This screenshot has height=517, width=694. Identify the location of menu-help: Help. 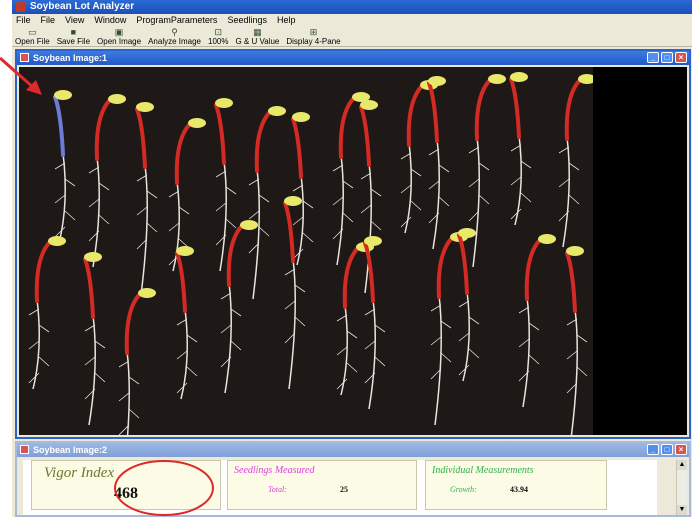
(286, 20).